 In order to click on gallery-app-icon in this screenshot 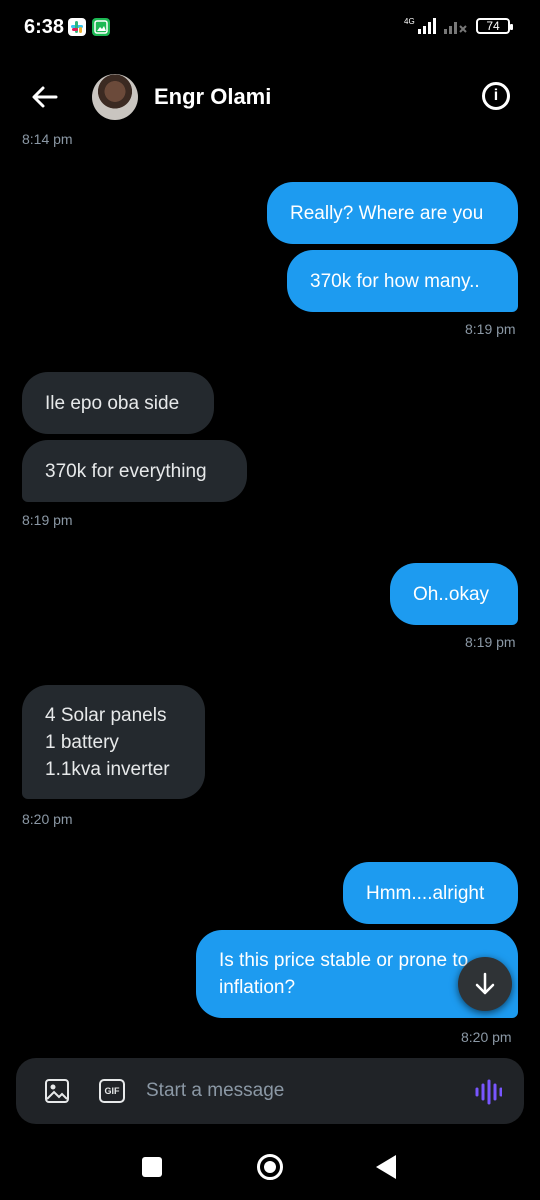, I will do `click(101, 27)`.